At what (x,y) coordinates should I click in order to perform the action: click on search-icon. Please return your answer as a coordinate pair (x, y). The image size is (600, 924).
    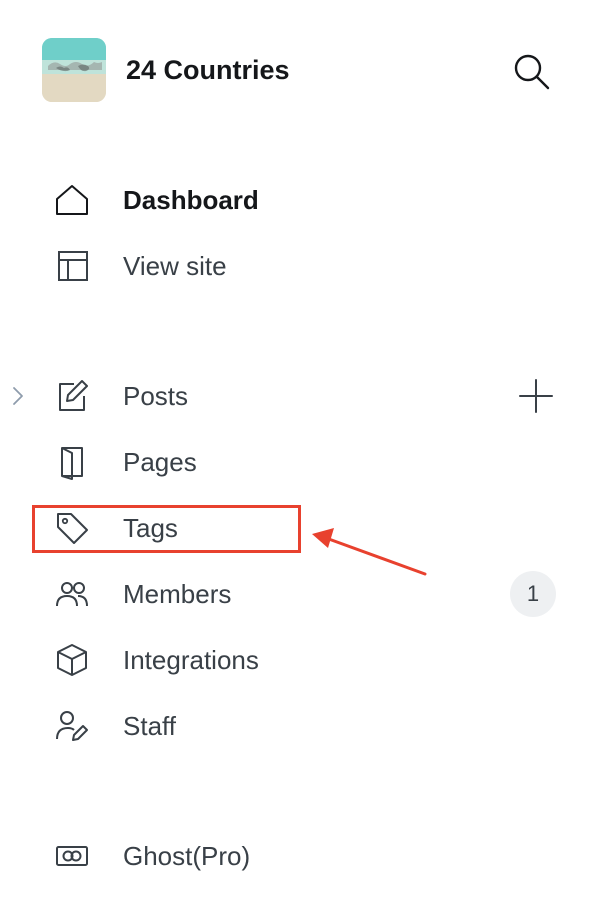
    Looking at the image, I should click on (532, 72).